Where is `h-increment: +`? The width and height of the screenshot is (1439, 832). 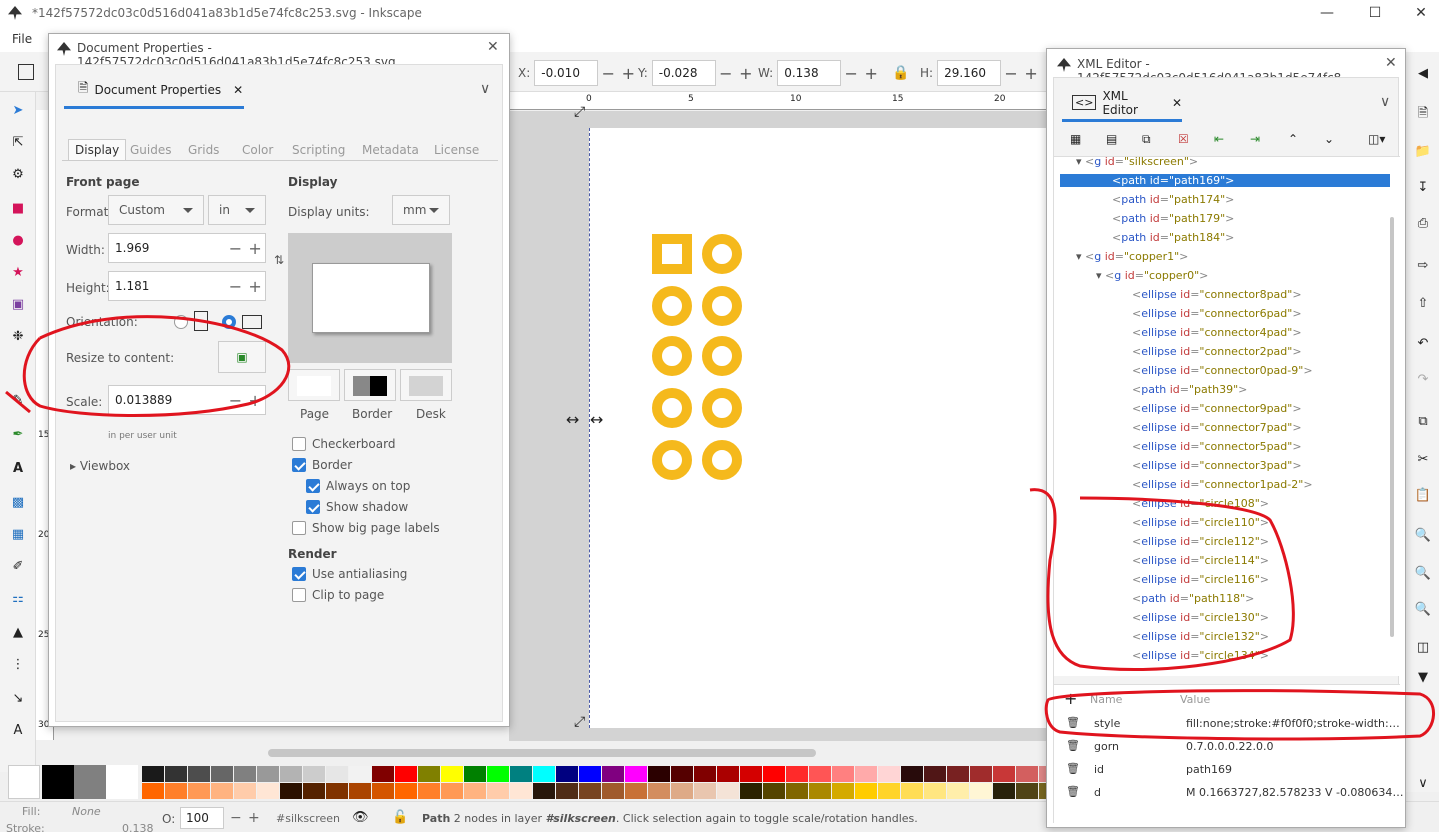
h-increment: + is located at coordinates (1030, 73).